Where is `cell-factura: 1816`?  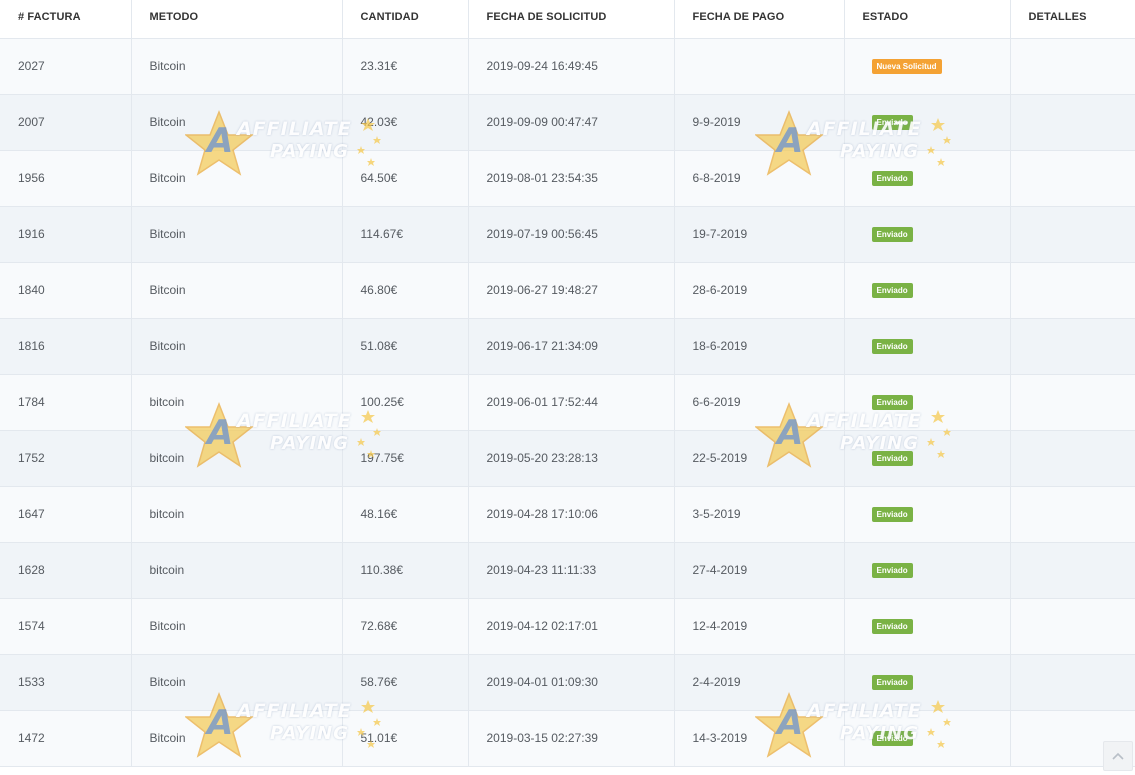 cell-factura: 1816 is located at coordinates (66, 346).